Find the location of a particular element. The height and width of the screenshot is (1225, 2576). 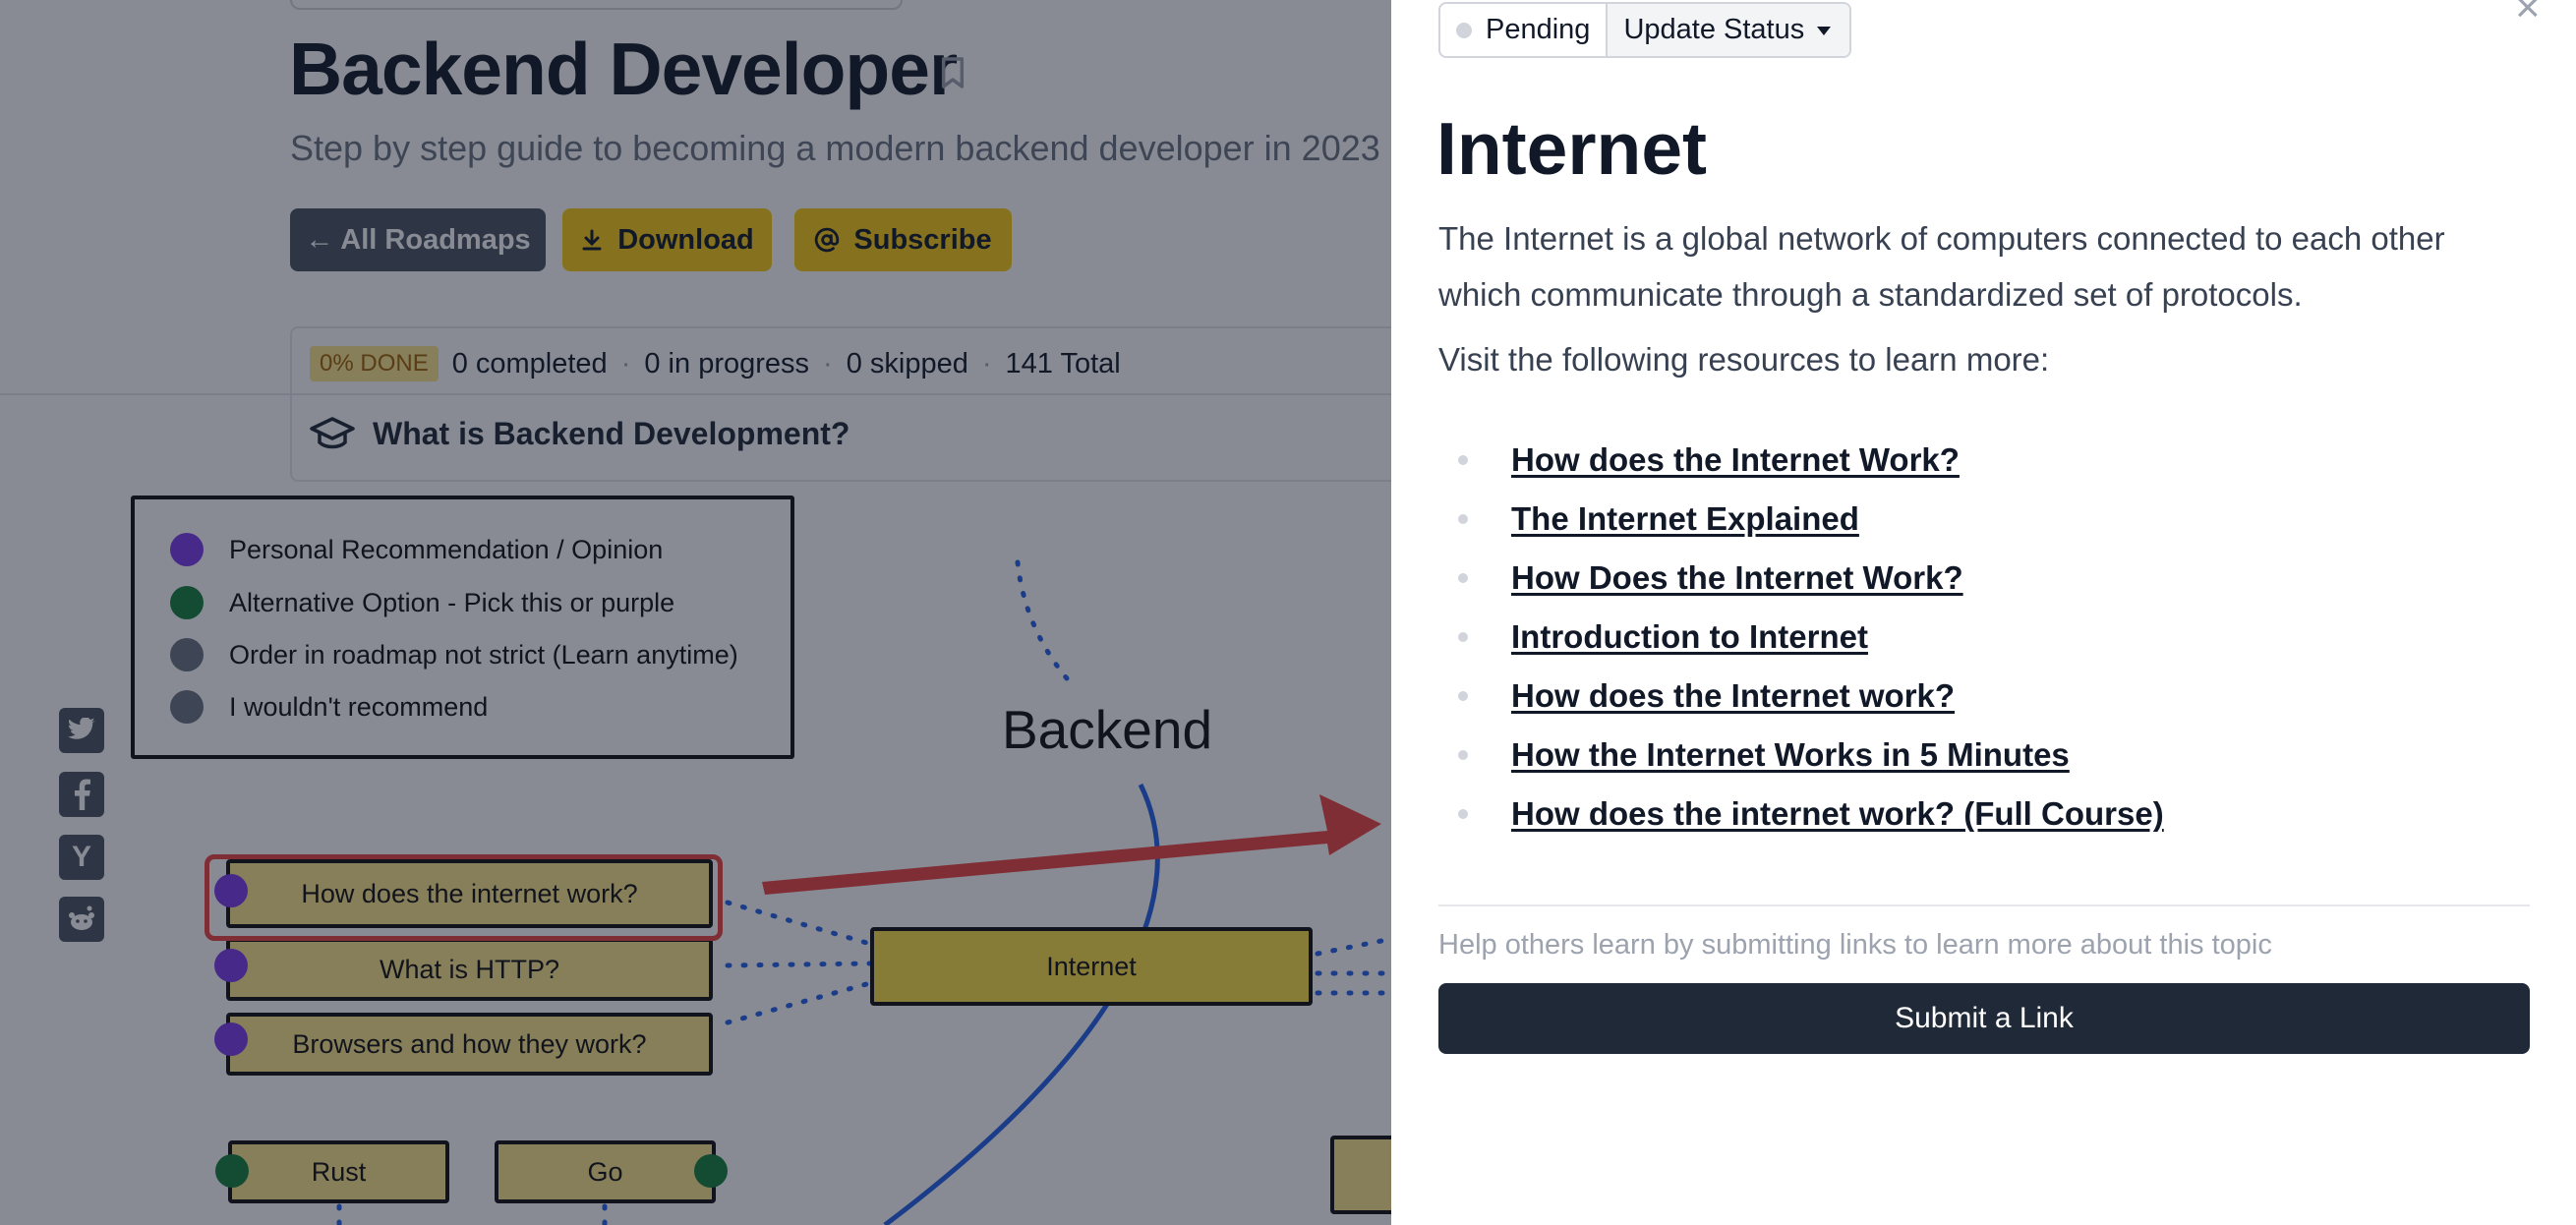

list-item: How does the Internet Work? is located at coordinates (1801, 460).